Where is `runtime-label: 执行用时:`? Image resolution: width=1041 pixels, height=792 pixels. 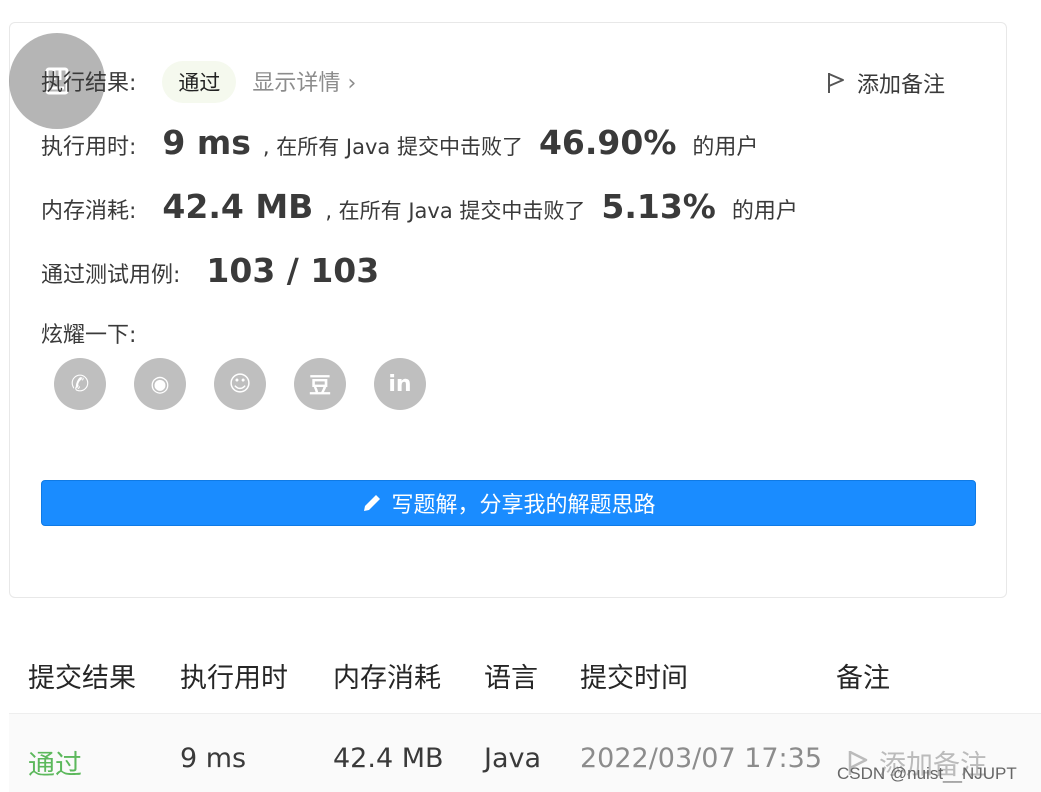
runtime-label: 执行用时: is located at coordinates (89, 147).